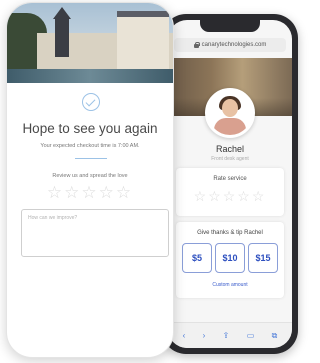 The height and width of the screenshot is (363, 320). What do you see at coordinates (230, 196) in the screenshot?
I see `rate-service-stars: ☆☆☆☆☆` at bounding box center [230, 196].